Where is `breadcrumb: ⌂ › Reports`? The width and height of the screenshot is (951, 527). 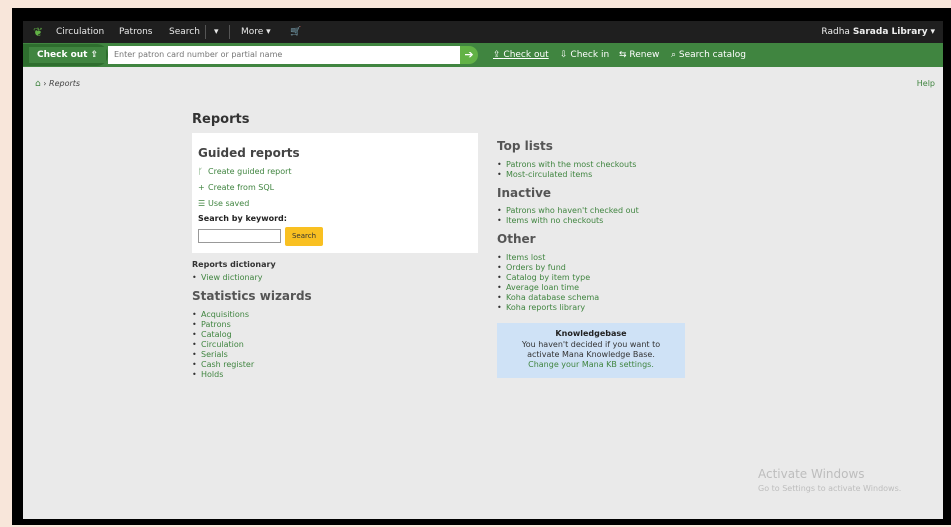 breadcrumb: ⌂ › Reports is located at coordinates (57, 84).